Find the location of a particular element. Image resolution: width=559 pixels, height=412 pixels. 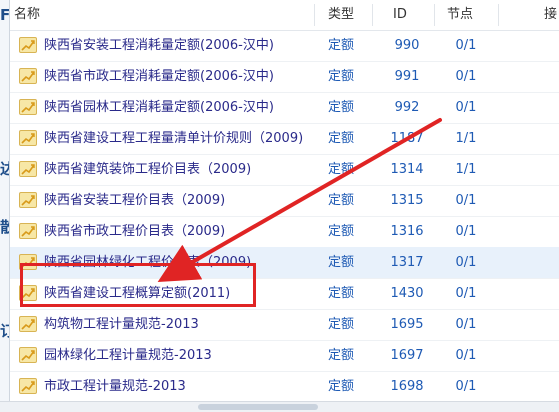

row-name: 陕西省建设工程工程量清单计价规则（2009) is located at coordinates (184, 138).